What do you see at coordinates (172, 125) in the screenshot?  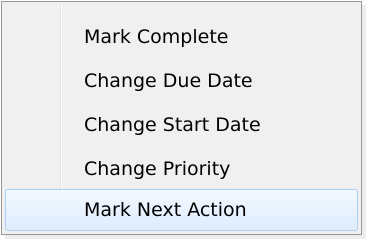 I see `menu-item-label: Change Start Date` at bounding box center [172, 125].